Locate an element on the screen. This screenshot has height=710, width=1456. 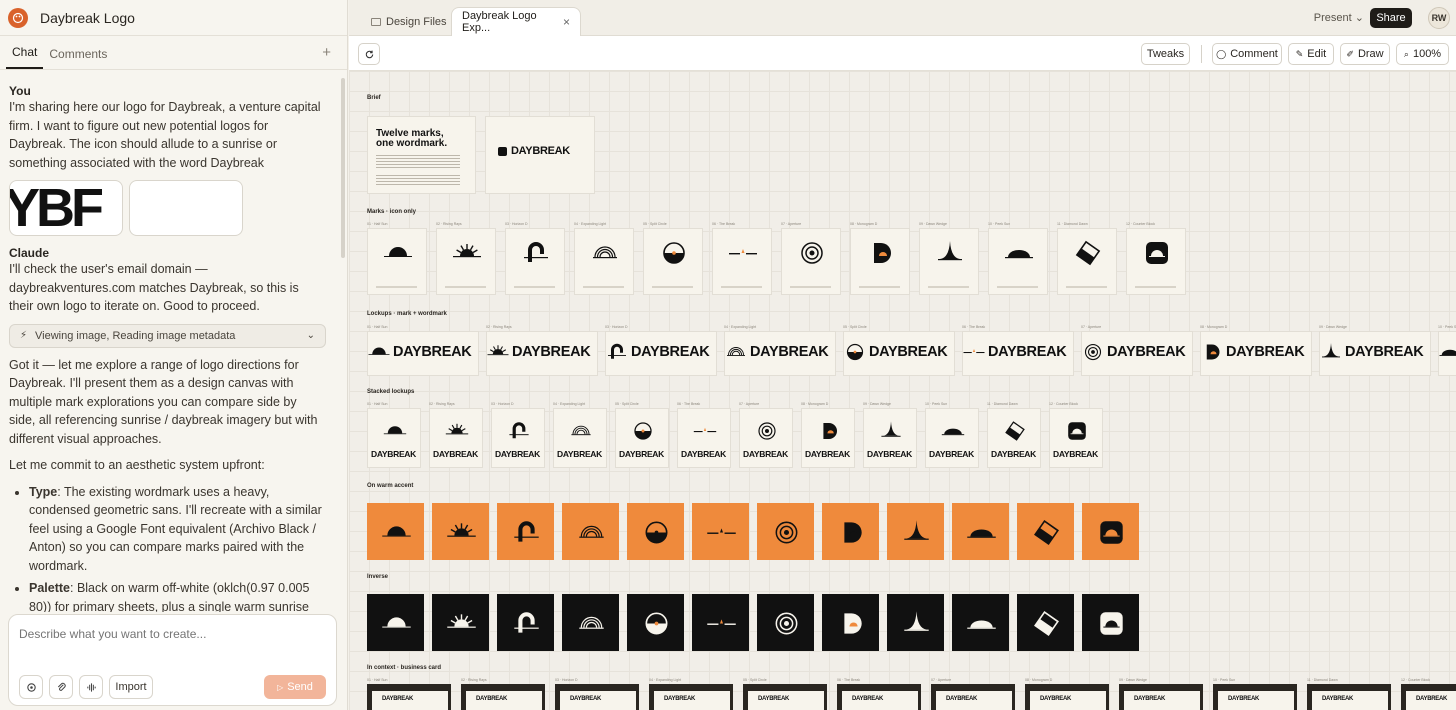
close-icon: × is located at coordinates (566, 22).